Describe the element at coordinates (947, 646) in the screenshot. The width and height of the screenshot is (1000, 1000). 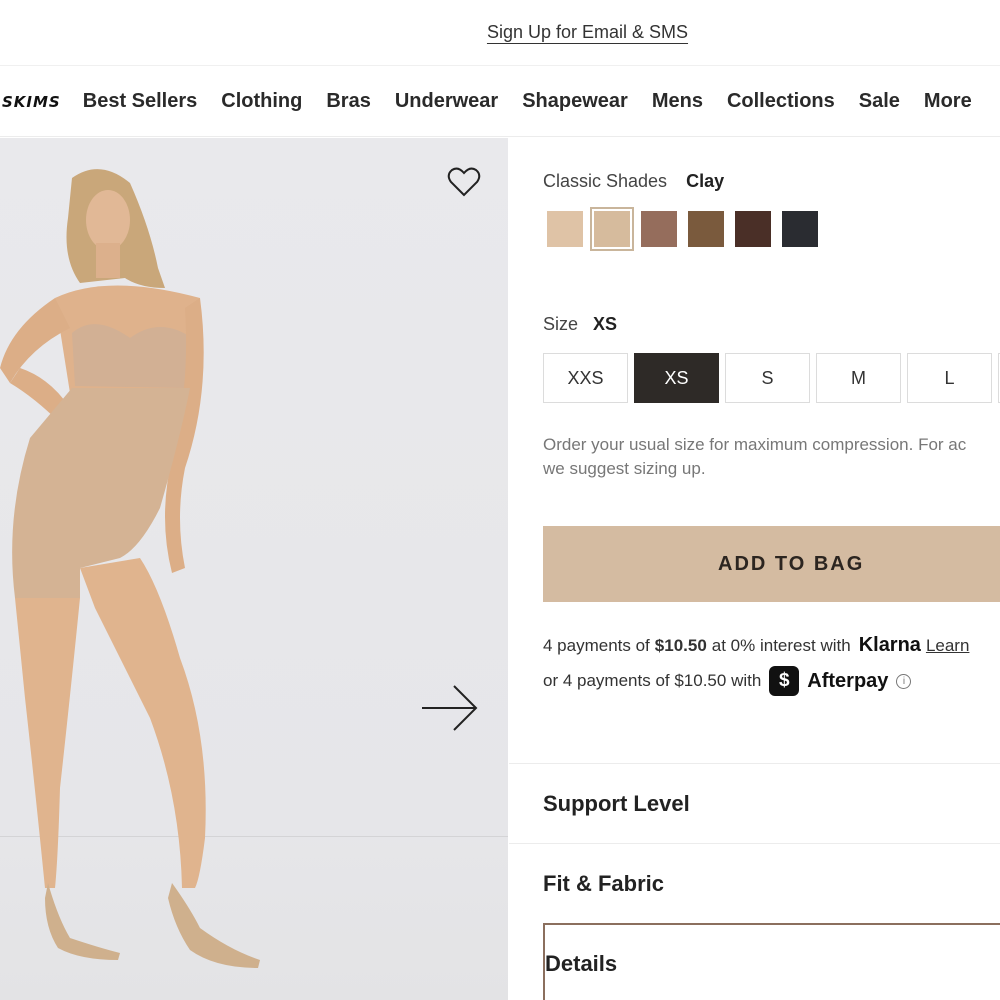
I see `klarna-learn-more-link: Learn` at that location.